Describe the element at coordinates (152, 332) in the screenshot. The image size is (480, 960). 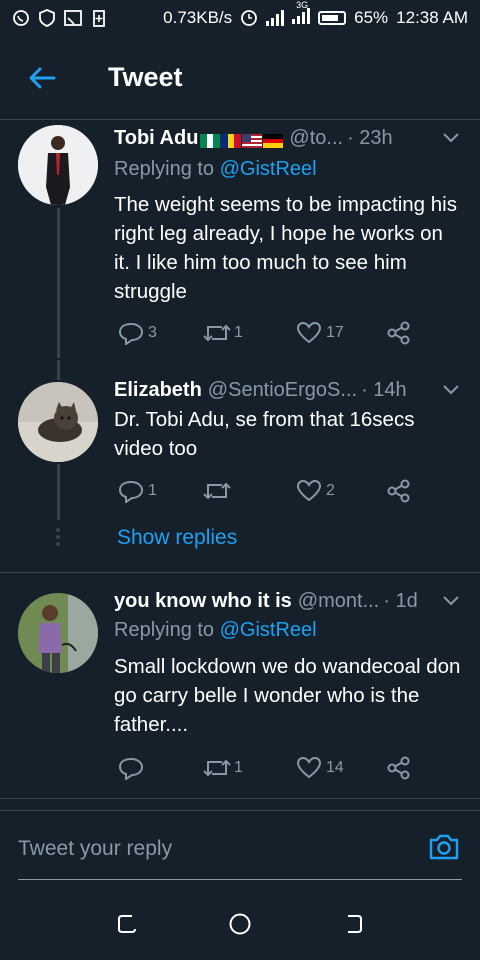
I see `reply-count: 3` at that location.